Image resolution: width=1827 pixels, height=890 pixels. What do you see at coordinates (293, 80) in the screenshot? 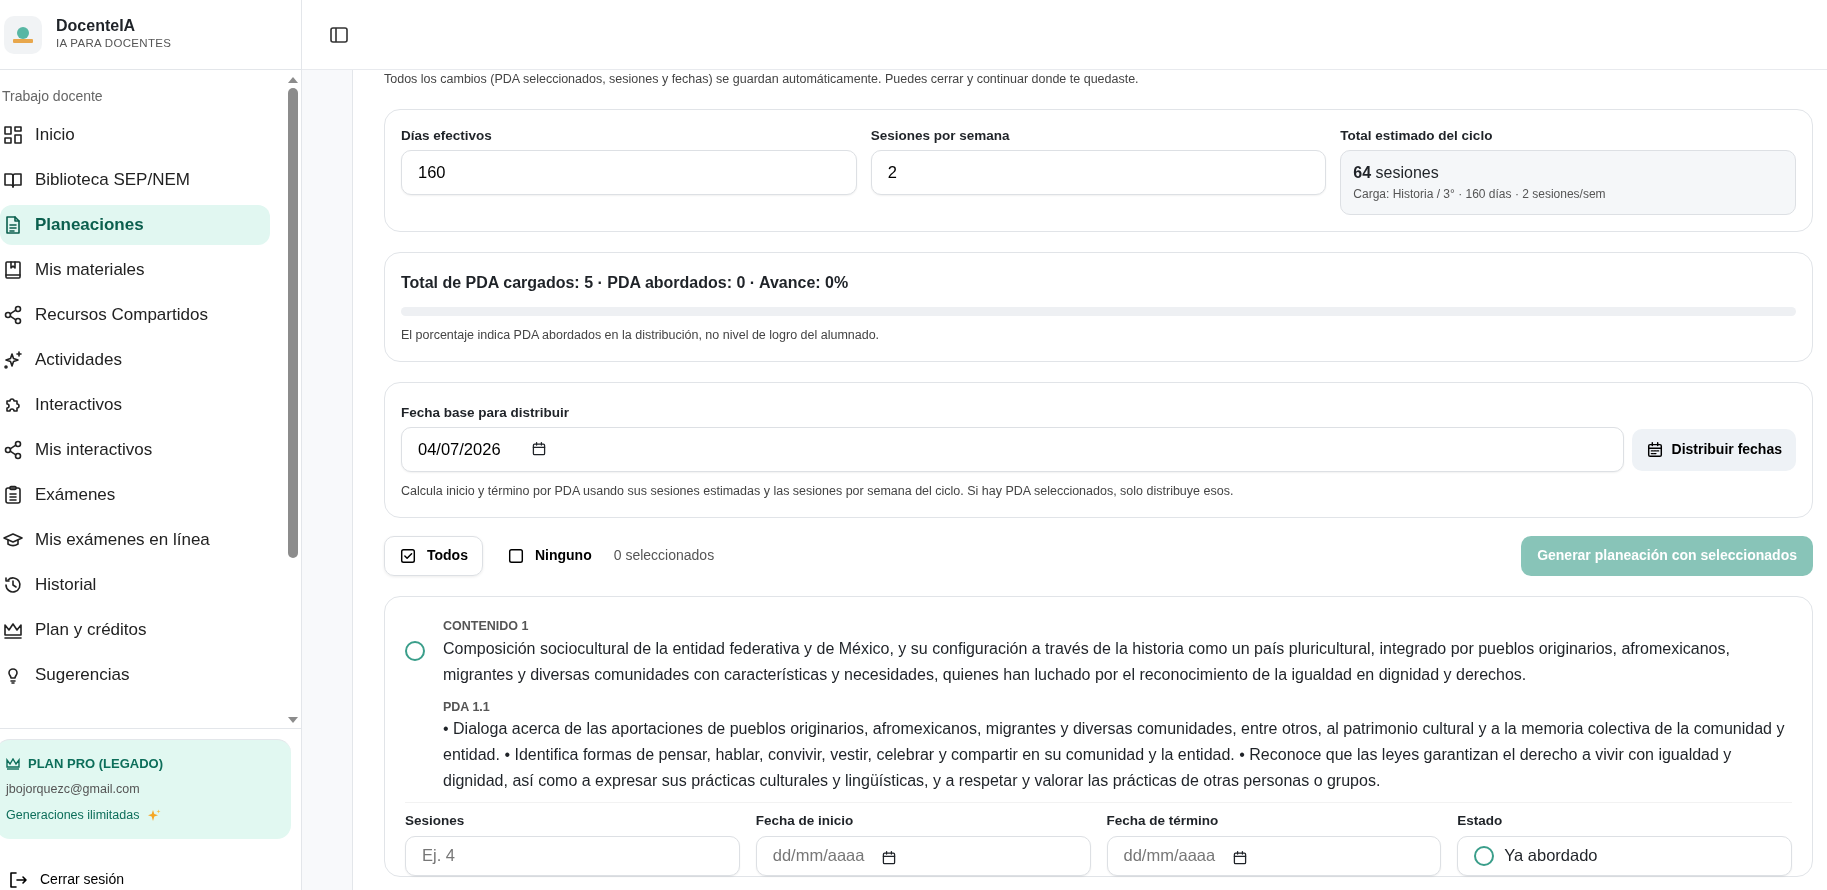
I see `scroll-up-icon` at bounding box center [293, 80].